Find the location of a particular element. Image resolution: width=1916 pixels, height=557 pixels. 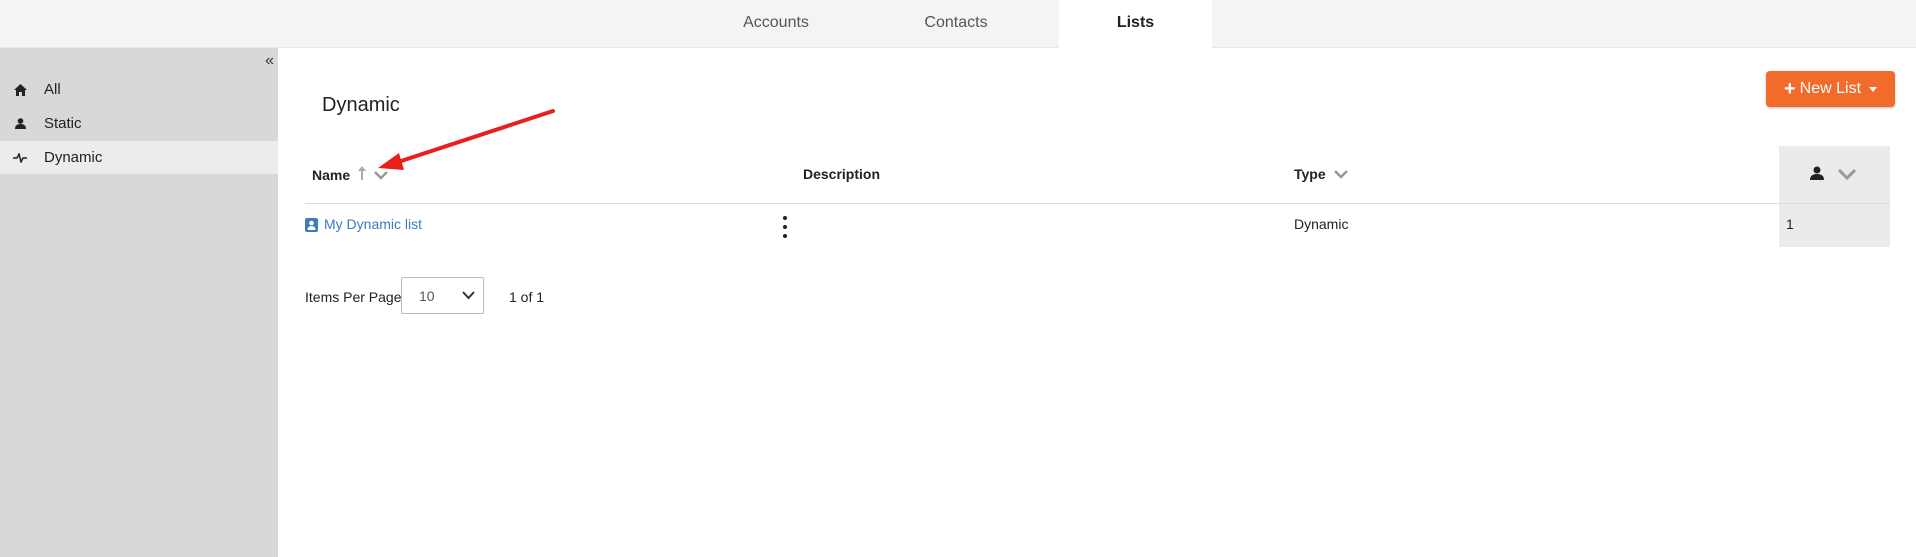

sidebar-item-label: All is located at coordinates (52, 89).